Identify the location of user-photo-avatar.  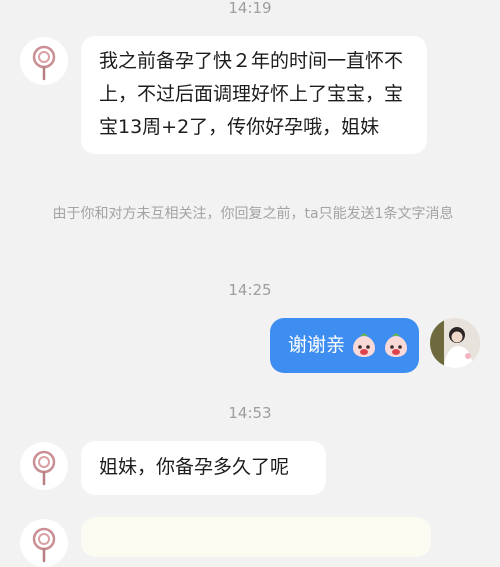
(455, 343).